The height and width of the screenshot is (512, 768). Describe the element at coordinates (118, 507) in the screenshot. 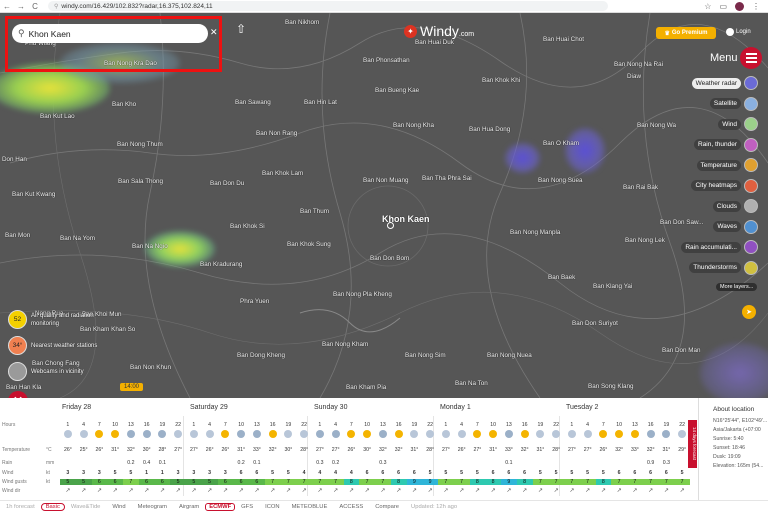

I see `tab-wind: Wind` at that location.